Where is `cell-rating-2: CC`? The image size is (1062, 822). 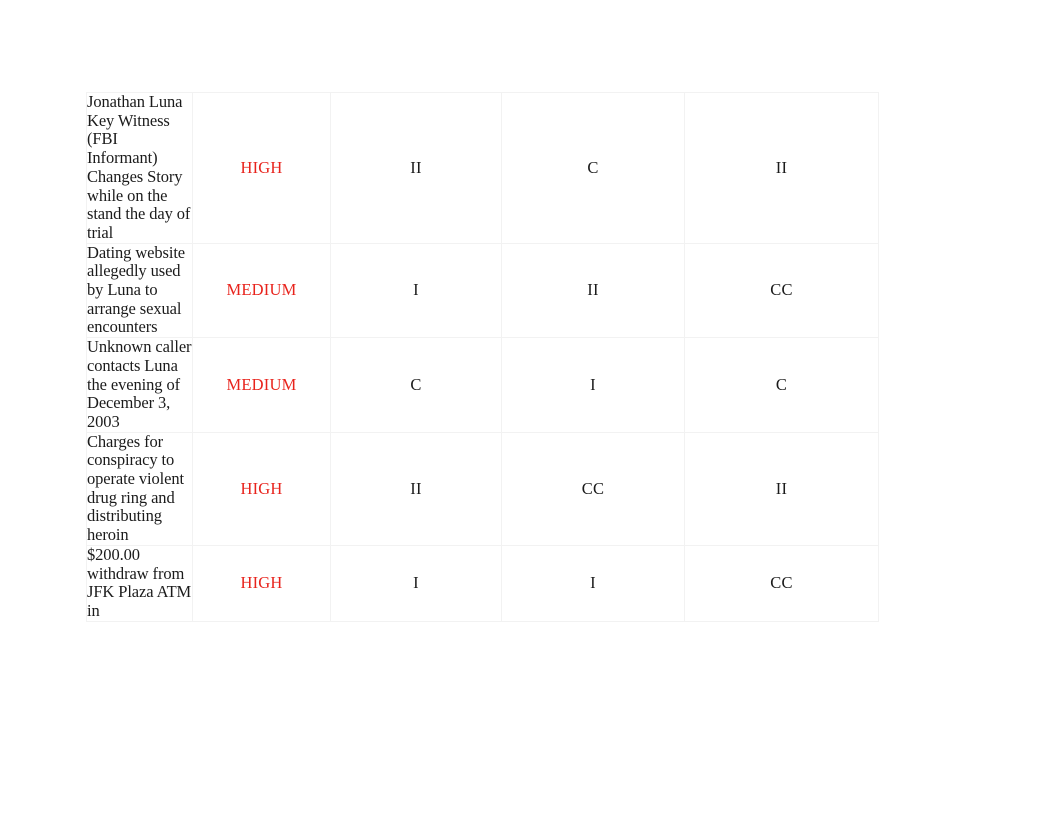
cell-rating-2: CC is located at coordinates (593, 488).